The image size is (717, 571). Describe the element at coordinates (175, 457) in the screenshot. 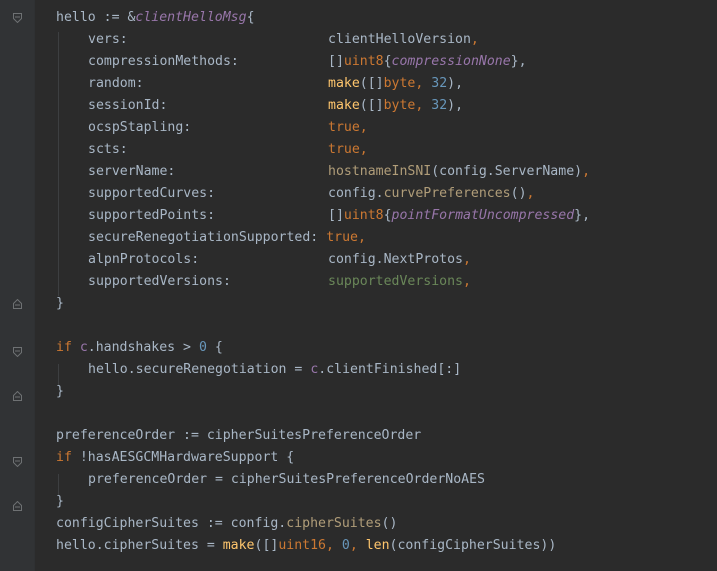

I see `code-line: if !hasAESGCMHardwareSupport {` at that location.